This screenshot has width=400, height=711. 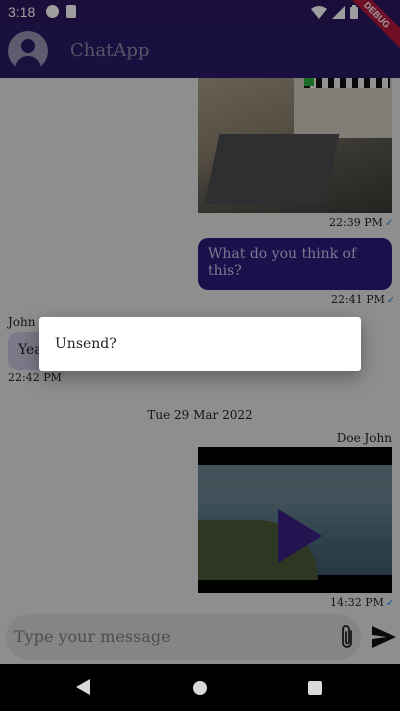 I want to click on app-title: ChatApp, so click(x=110, y=50).